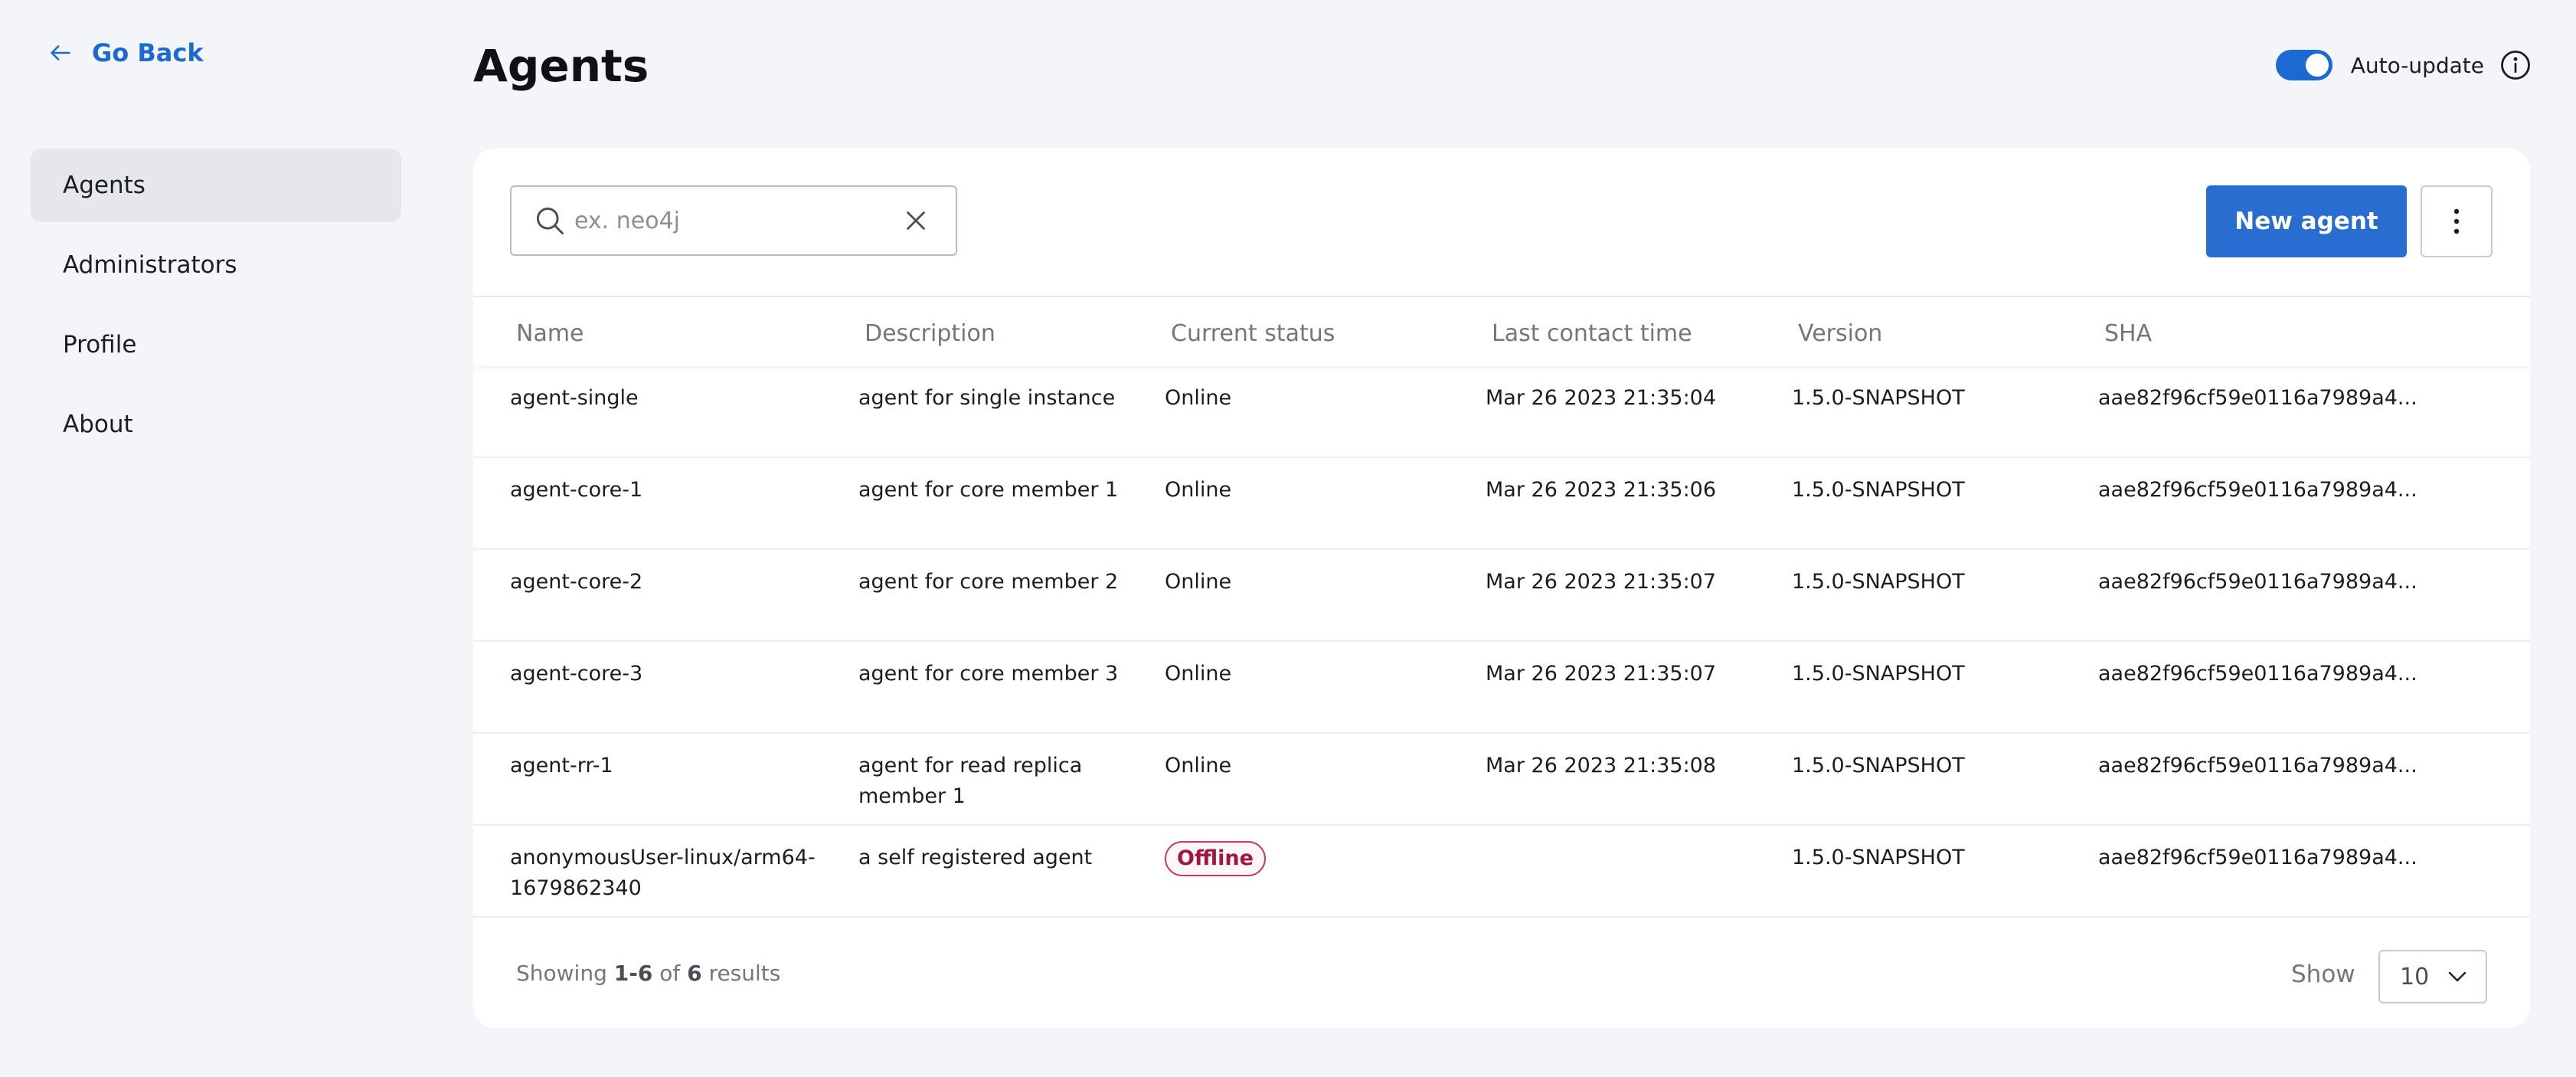  Describe the element at coordinates (104, 185) in the screenshot. I see `sidebar-item-label: Agents` at that location.